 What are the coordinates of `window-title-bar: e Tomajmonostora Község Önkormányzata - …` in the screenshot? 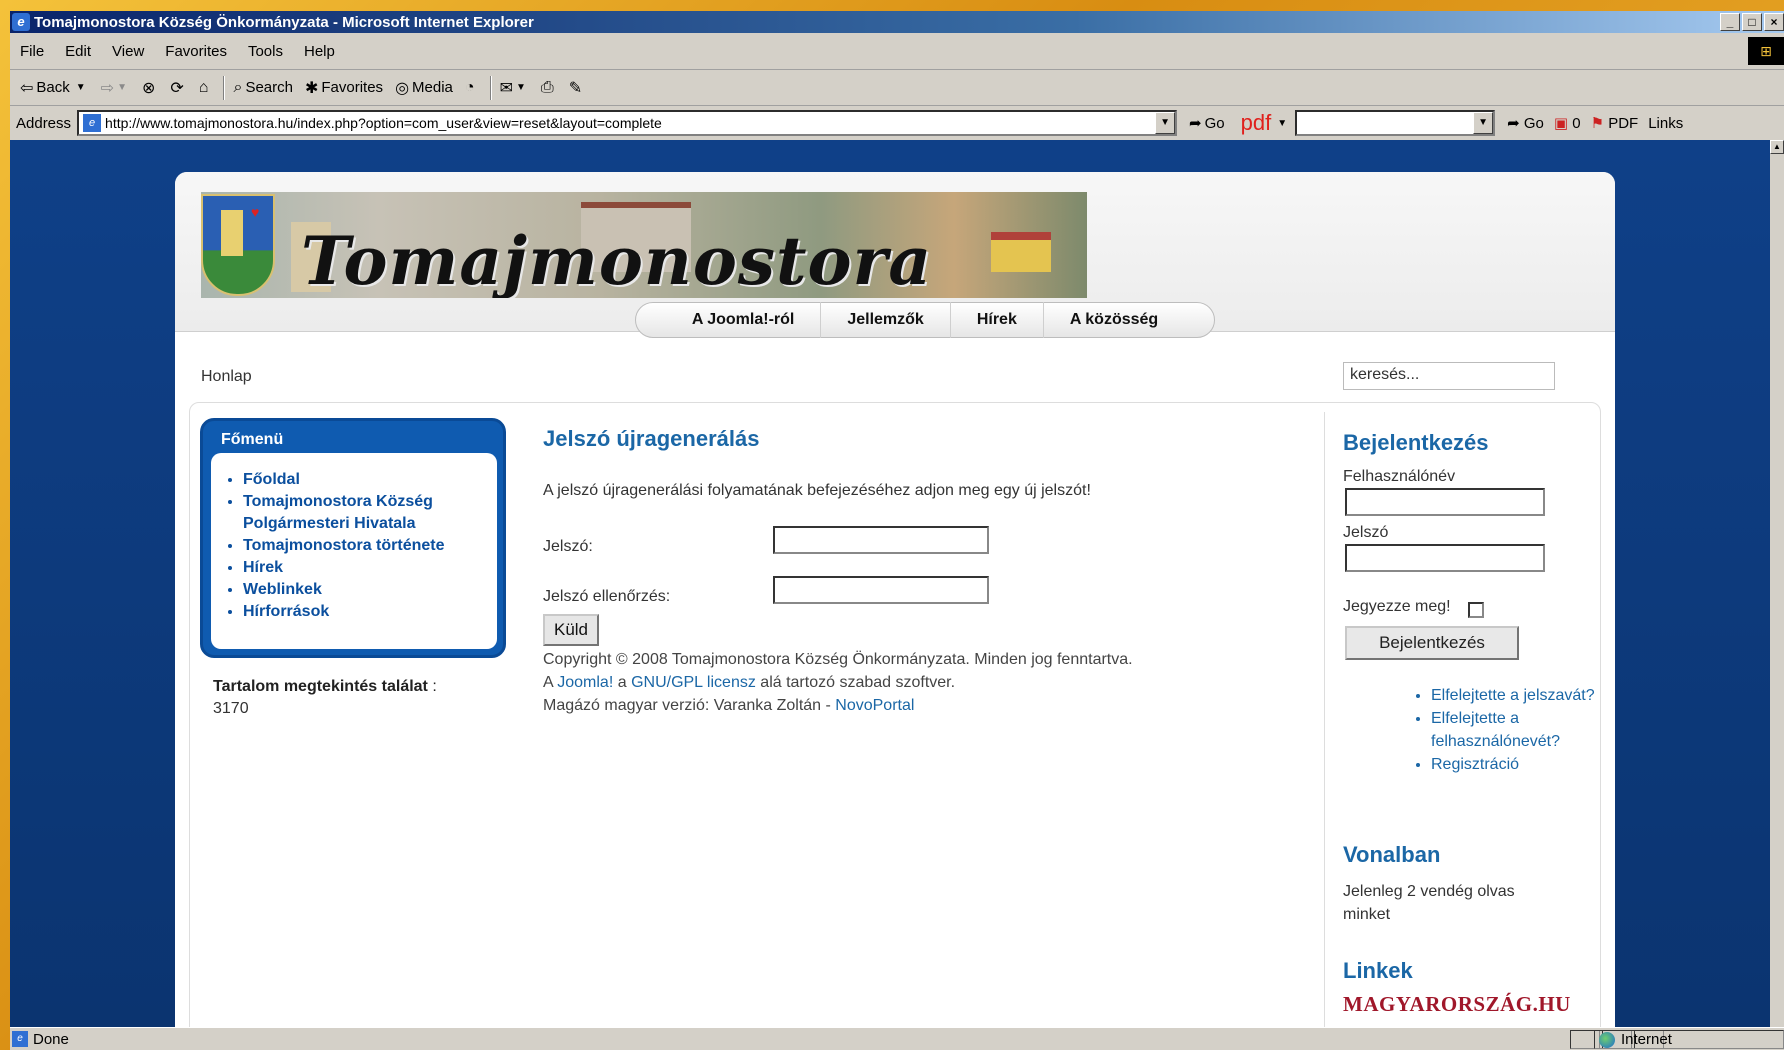 It's located at (897, 22).